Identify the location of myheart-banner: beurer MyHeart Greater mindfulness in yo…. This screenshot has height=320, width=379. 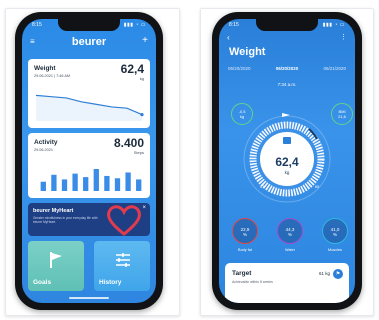
(89, 219).